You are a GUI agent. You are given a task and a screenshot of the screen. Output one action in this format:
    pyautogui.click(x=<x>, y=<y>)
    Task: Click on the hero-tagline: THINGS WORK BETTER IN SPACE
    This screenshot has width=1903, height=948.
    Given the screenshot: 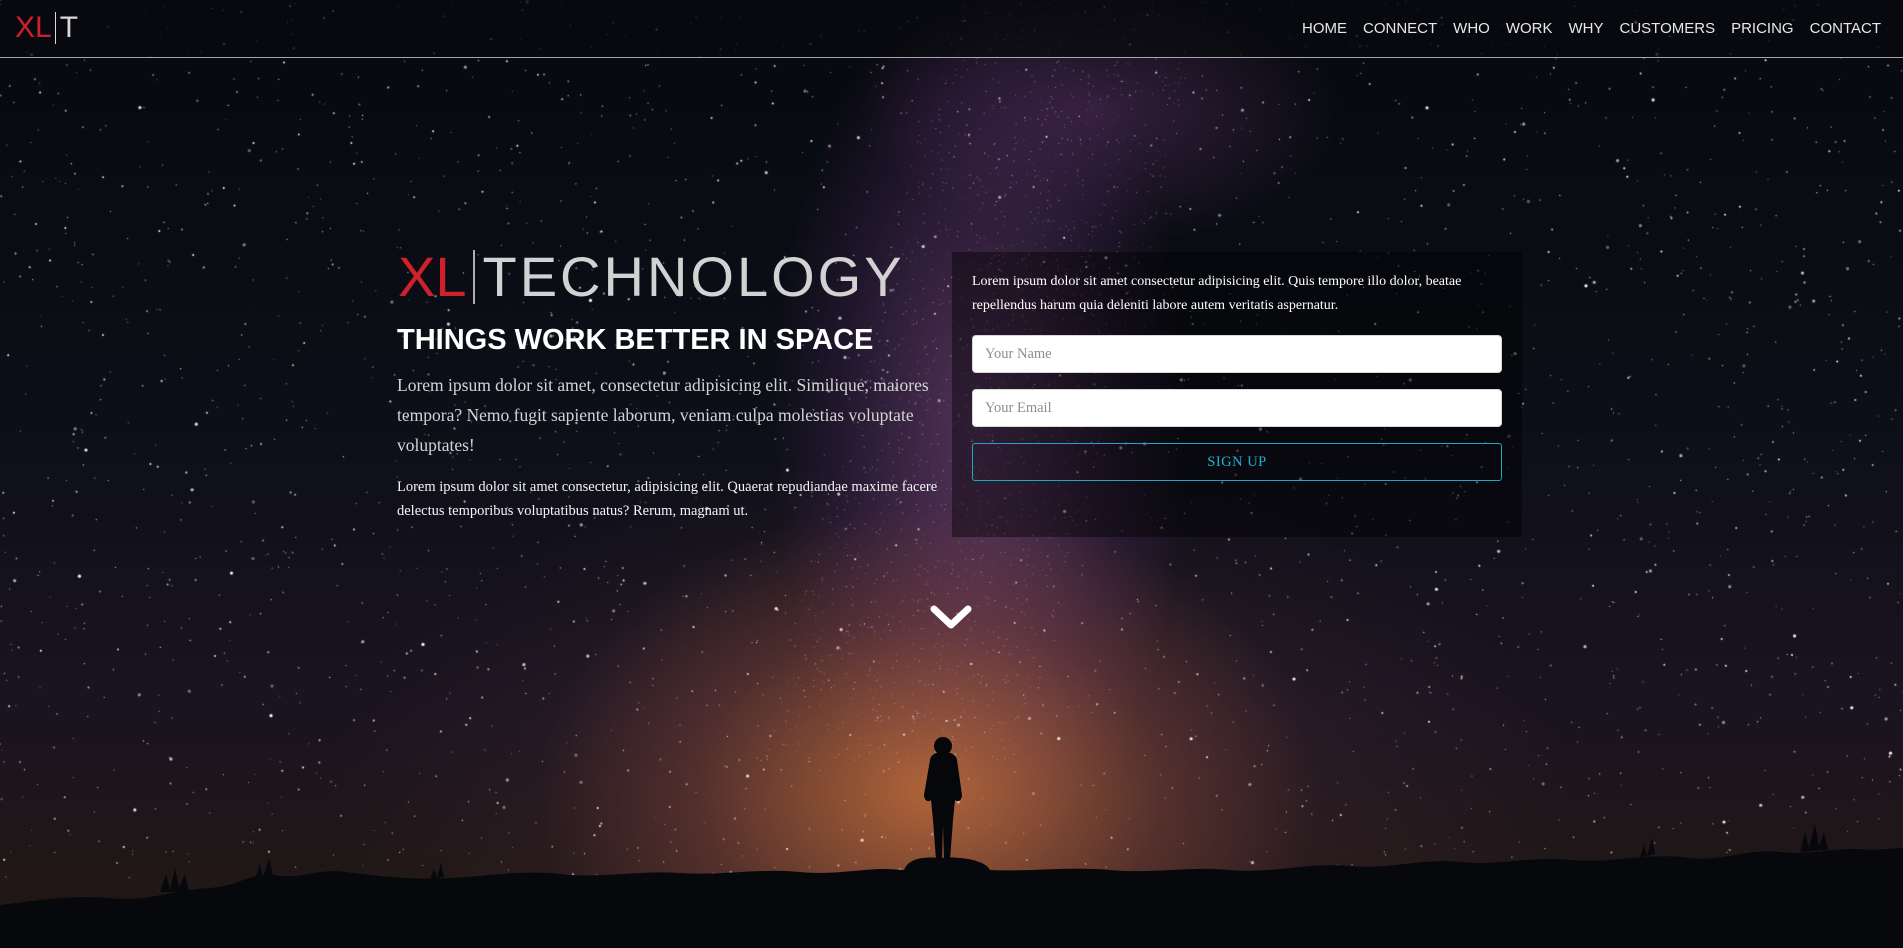 What is the action you would take?
    pyautogui.click(x=635, y=340)
    